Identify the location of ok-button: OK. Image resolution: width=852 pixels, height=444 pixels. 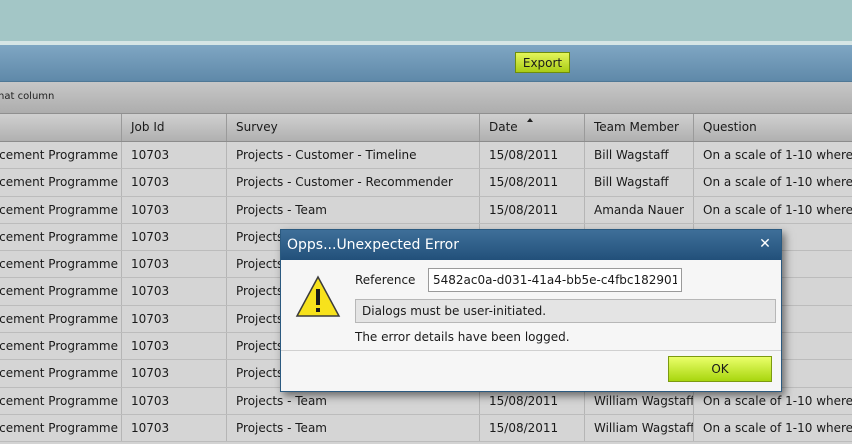
(720, 369).